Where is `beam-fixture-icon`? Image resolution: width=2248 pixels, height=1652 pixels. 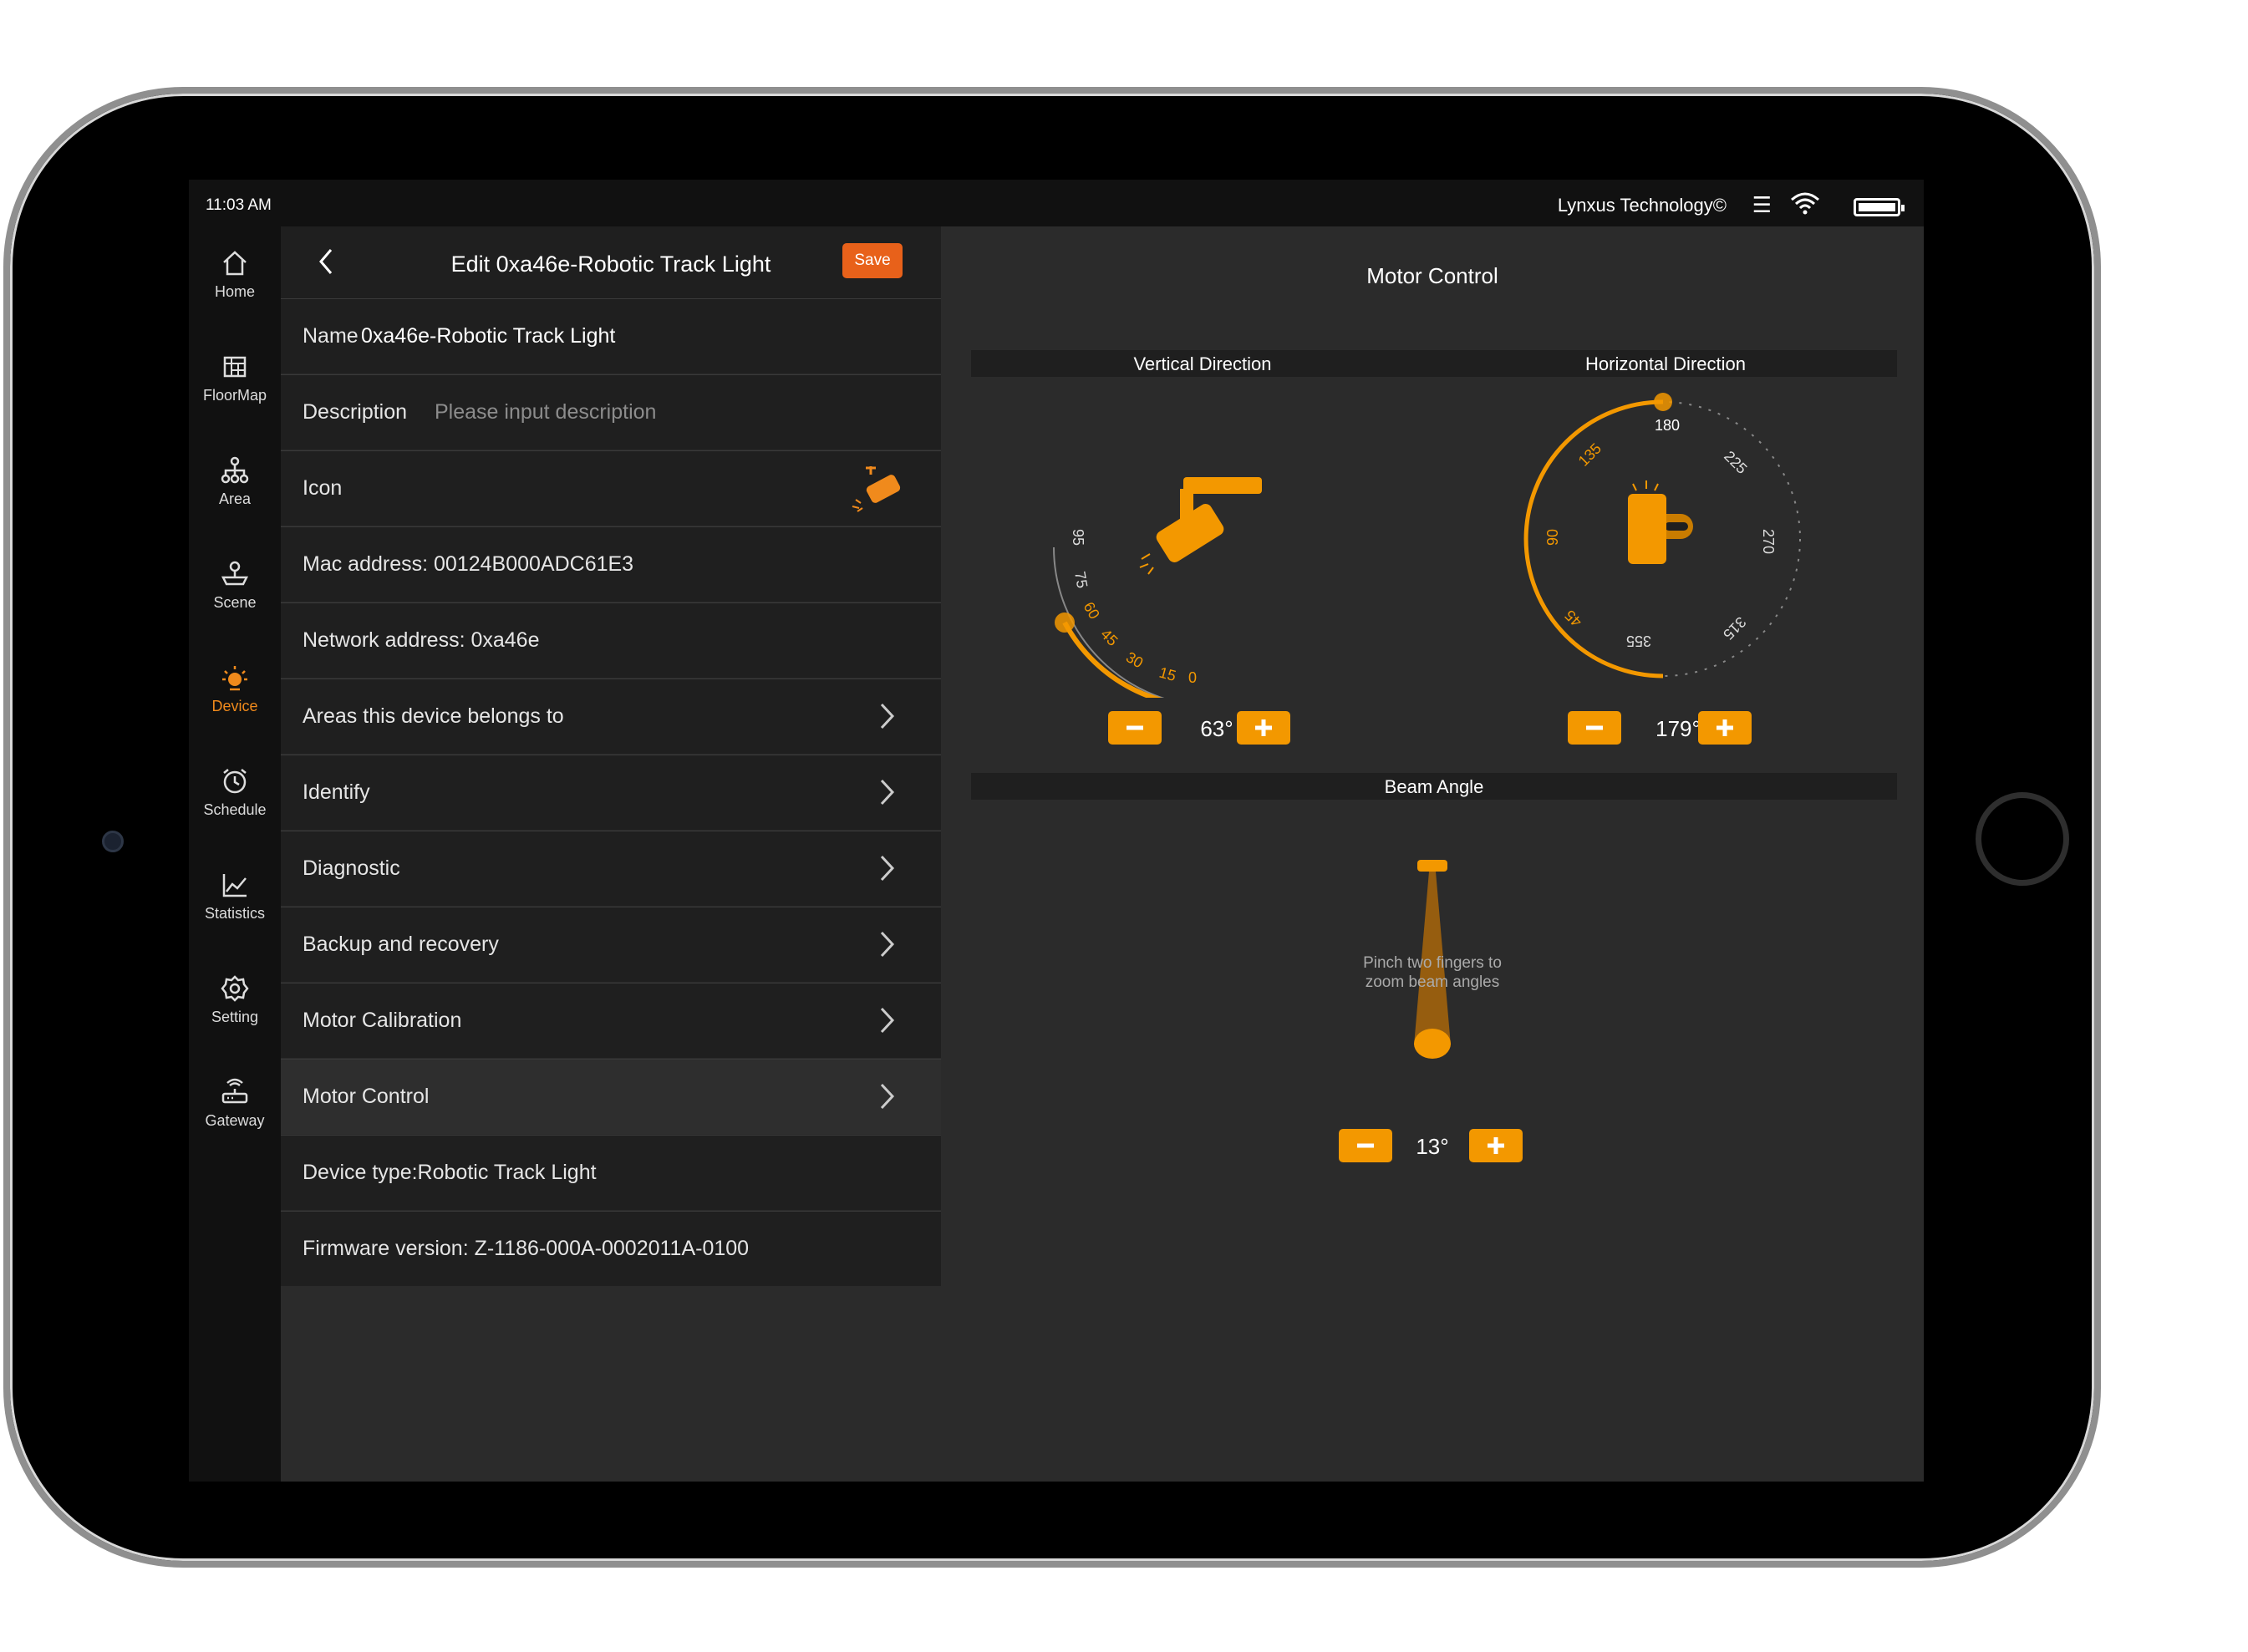 beam-fixture-icon is located at coordinates (1432, 866).